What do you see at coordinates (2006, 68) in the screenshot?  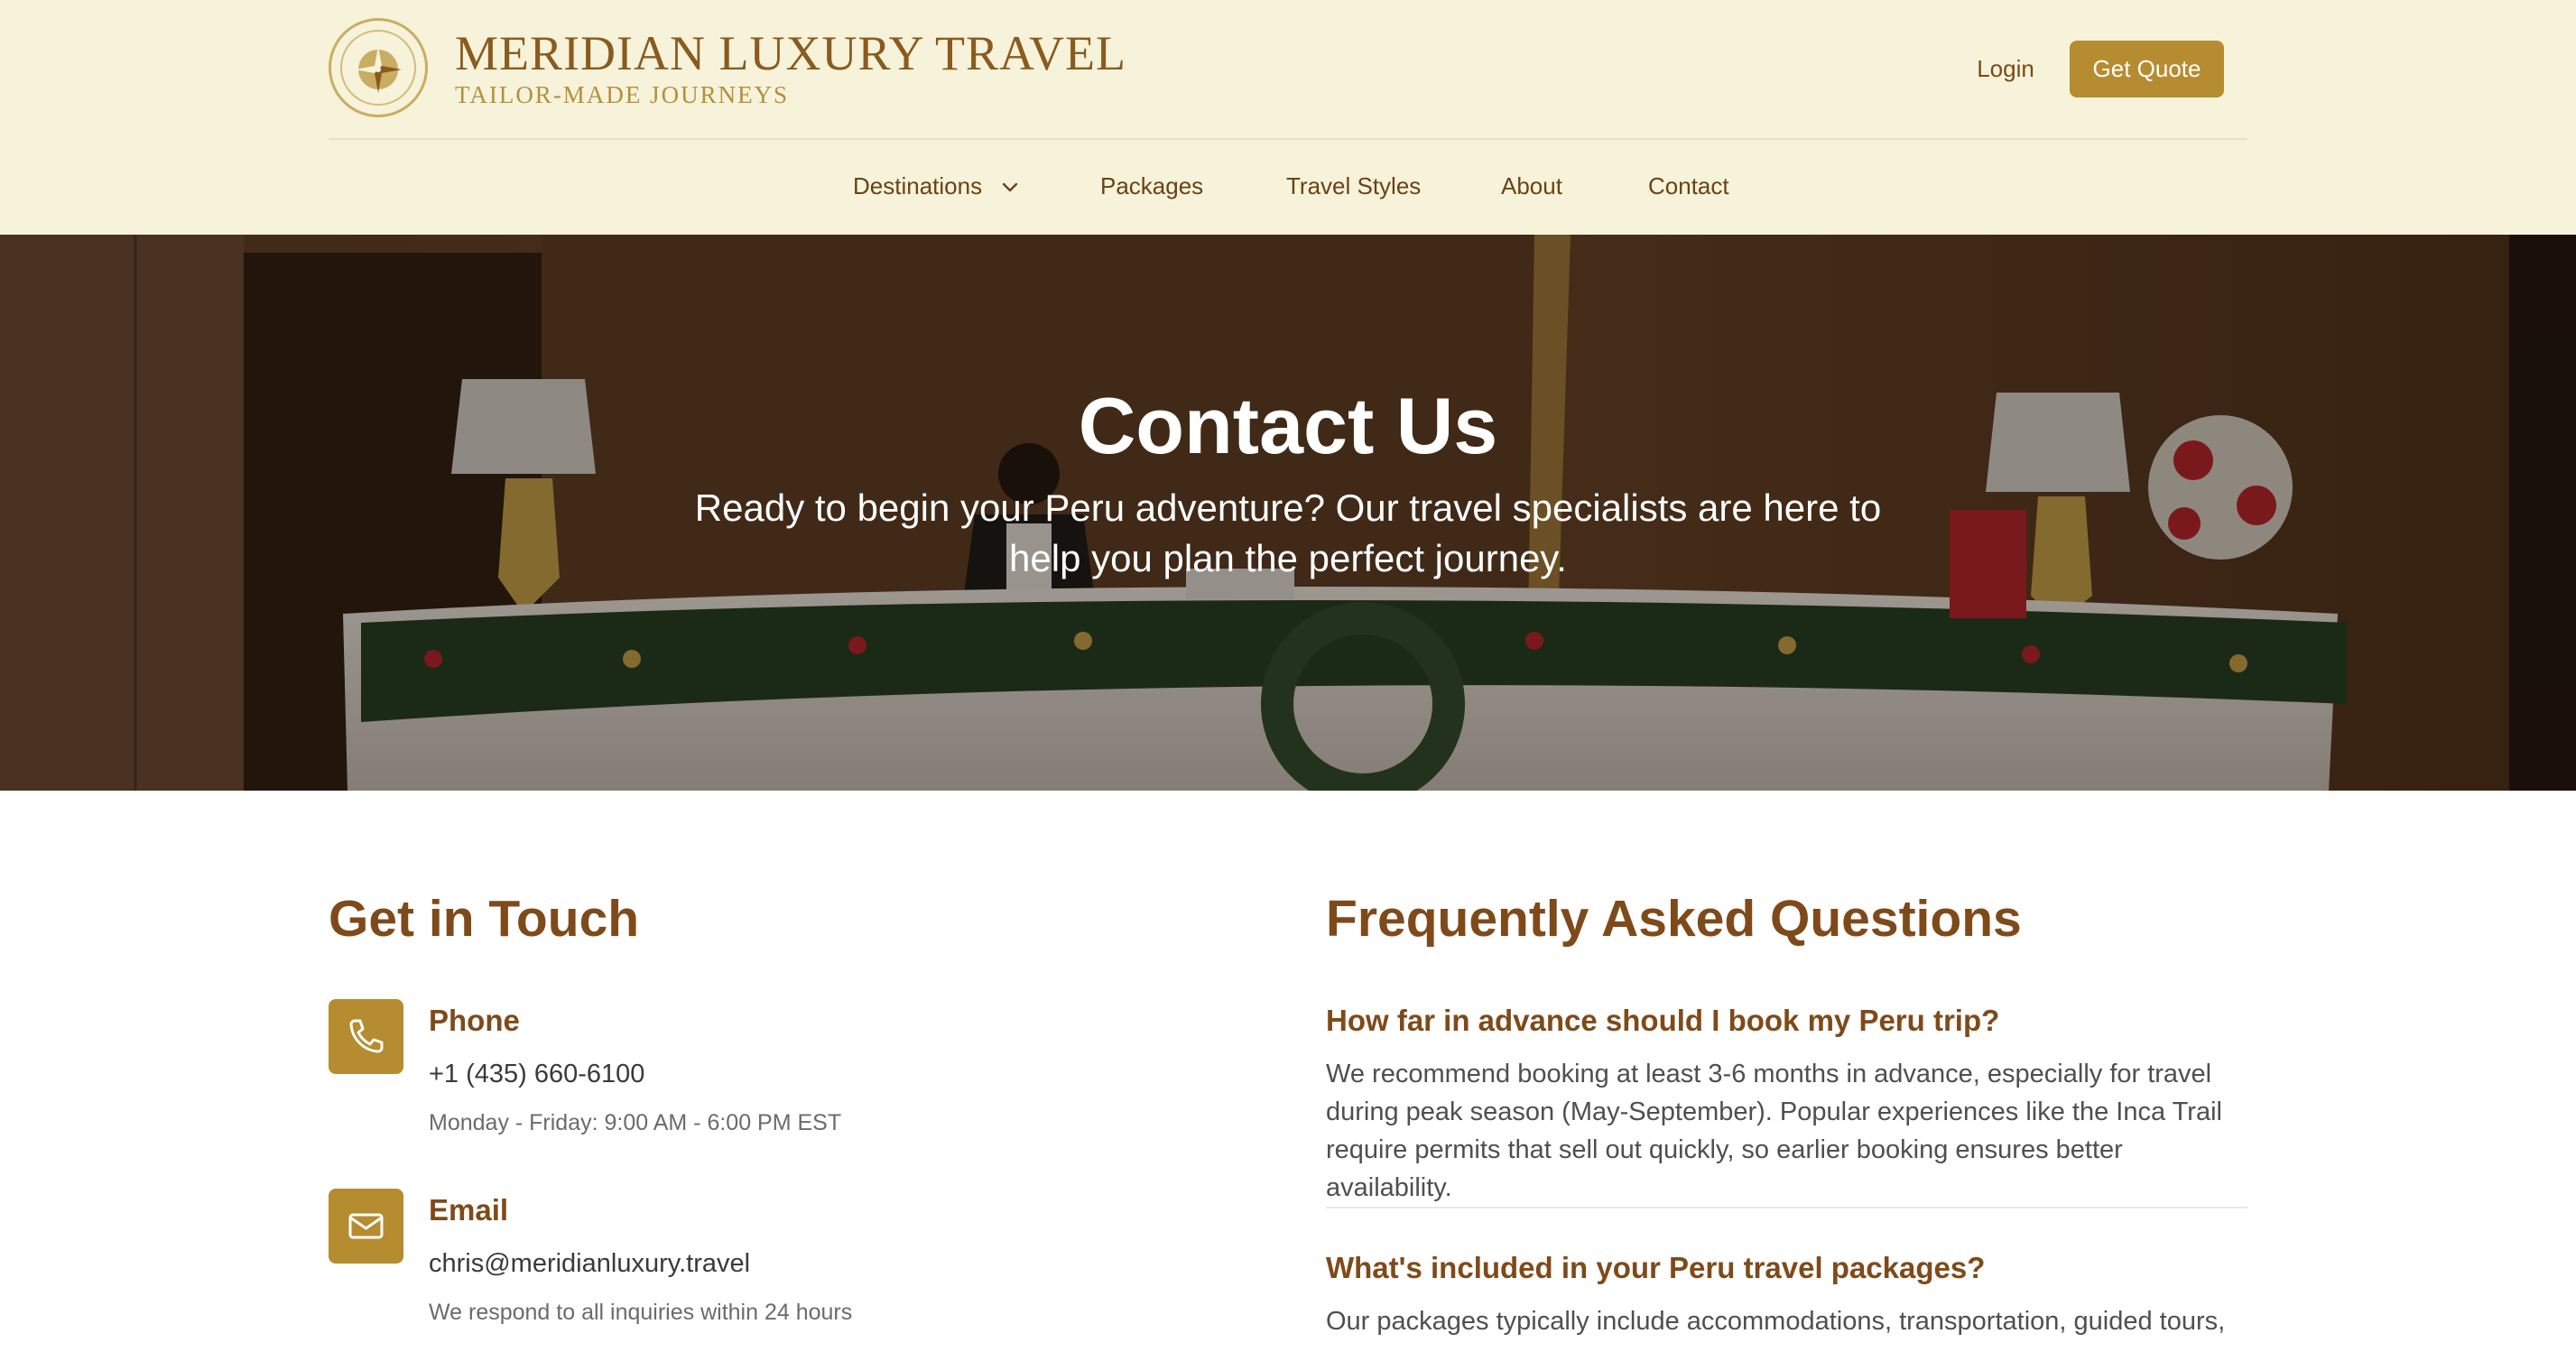 I see `login-link: Login` at bounding box center [2006, 68].